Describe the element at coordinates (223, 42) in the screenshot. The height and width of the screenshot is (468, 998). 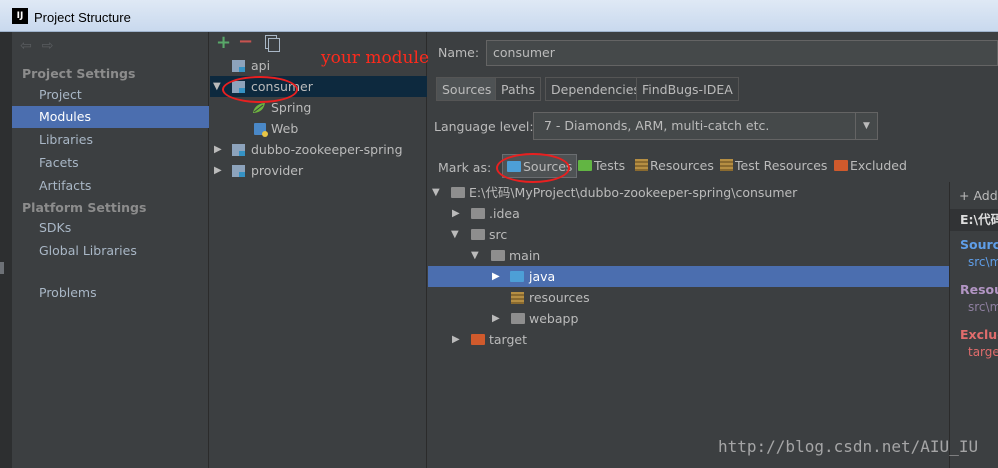
I see `add-module-icon: +` at that location.